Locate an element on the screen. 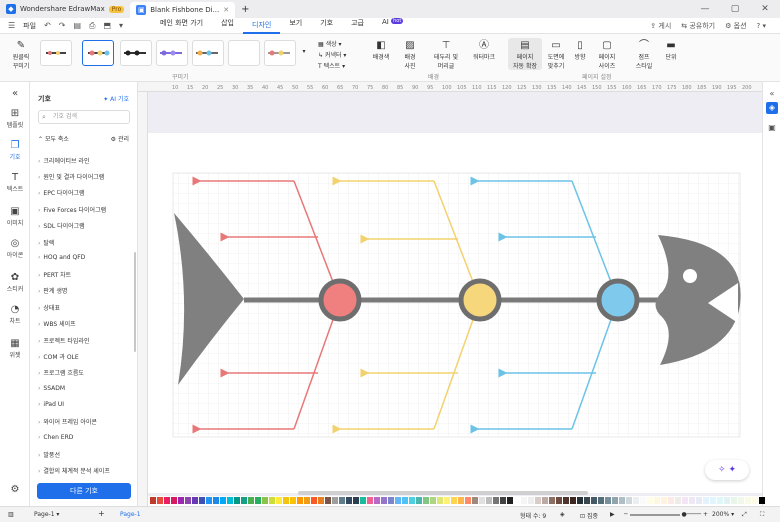 The height and width of the screenshot is (522, 780). rail-widgets: ▦ 위젯 is located at coordinates (15, 348).